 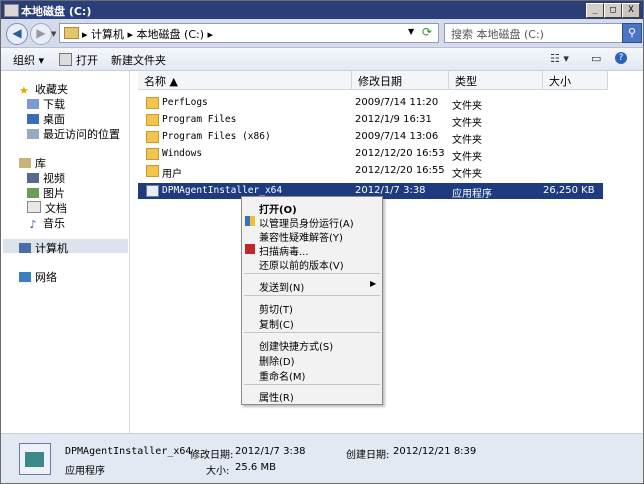 I want to click on menu-delete-label: 删除(D), so click(x=277, y=362).